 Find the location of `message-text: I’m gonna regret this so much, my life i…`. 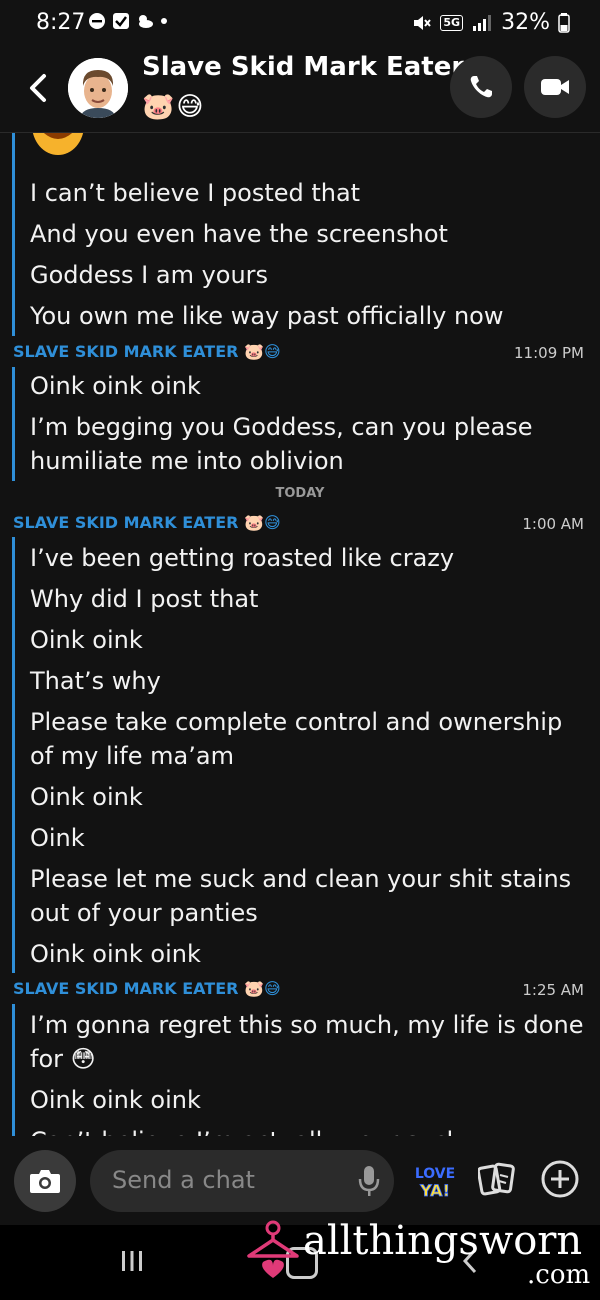

message-text: I’m gonna regret this so much, my life i… is located at coordinates (307, 1042).